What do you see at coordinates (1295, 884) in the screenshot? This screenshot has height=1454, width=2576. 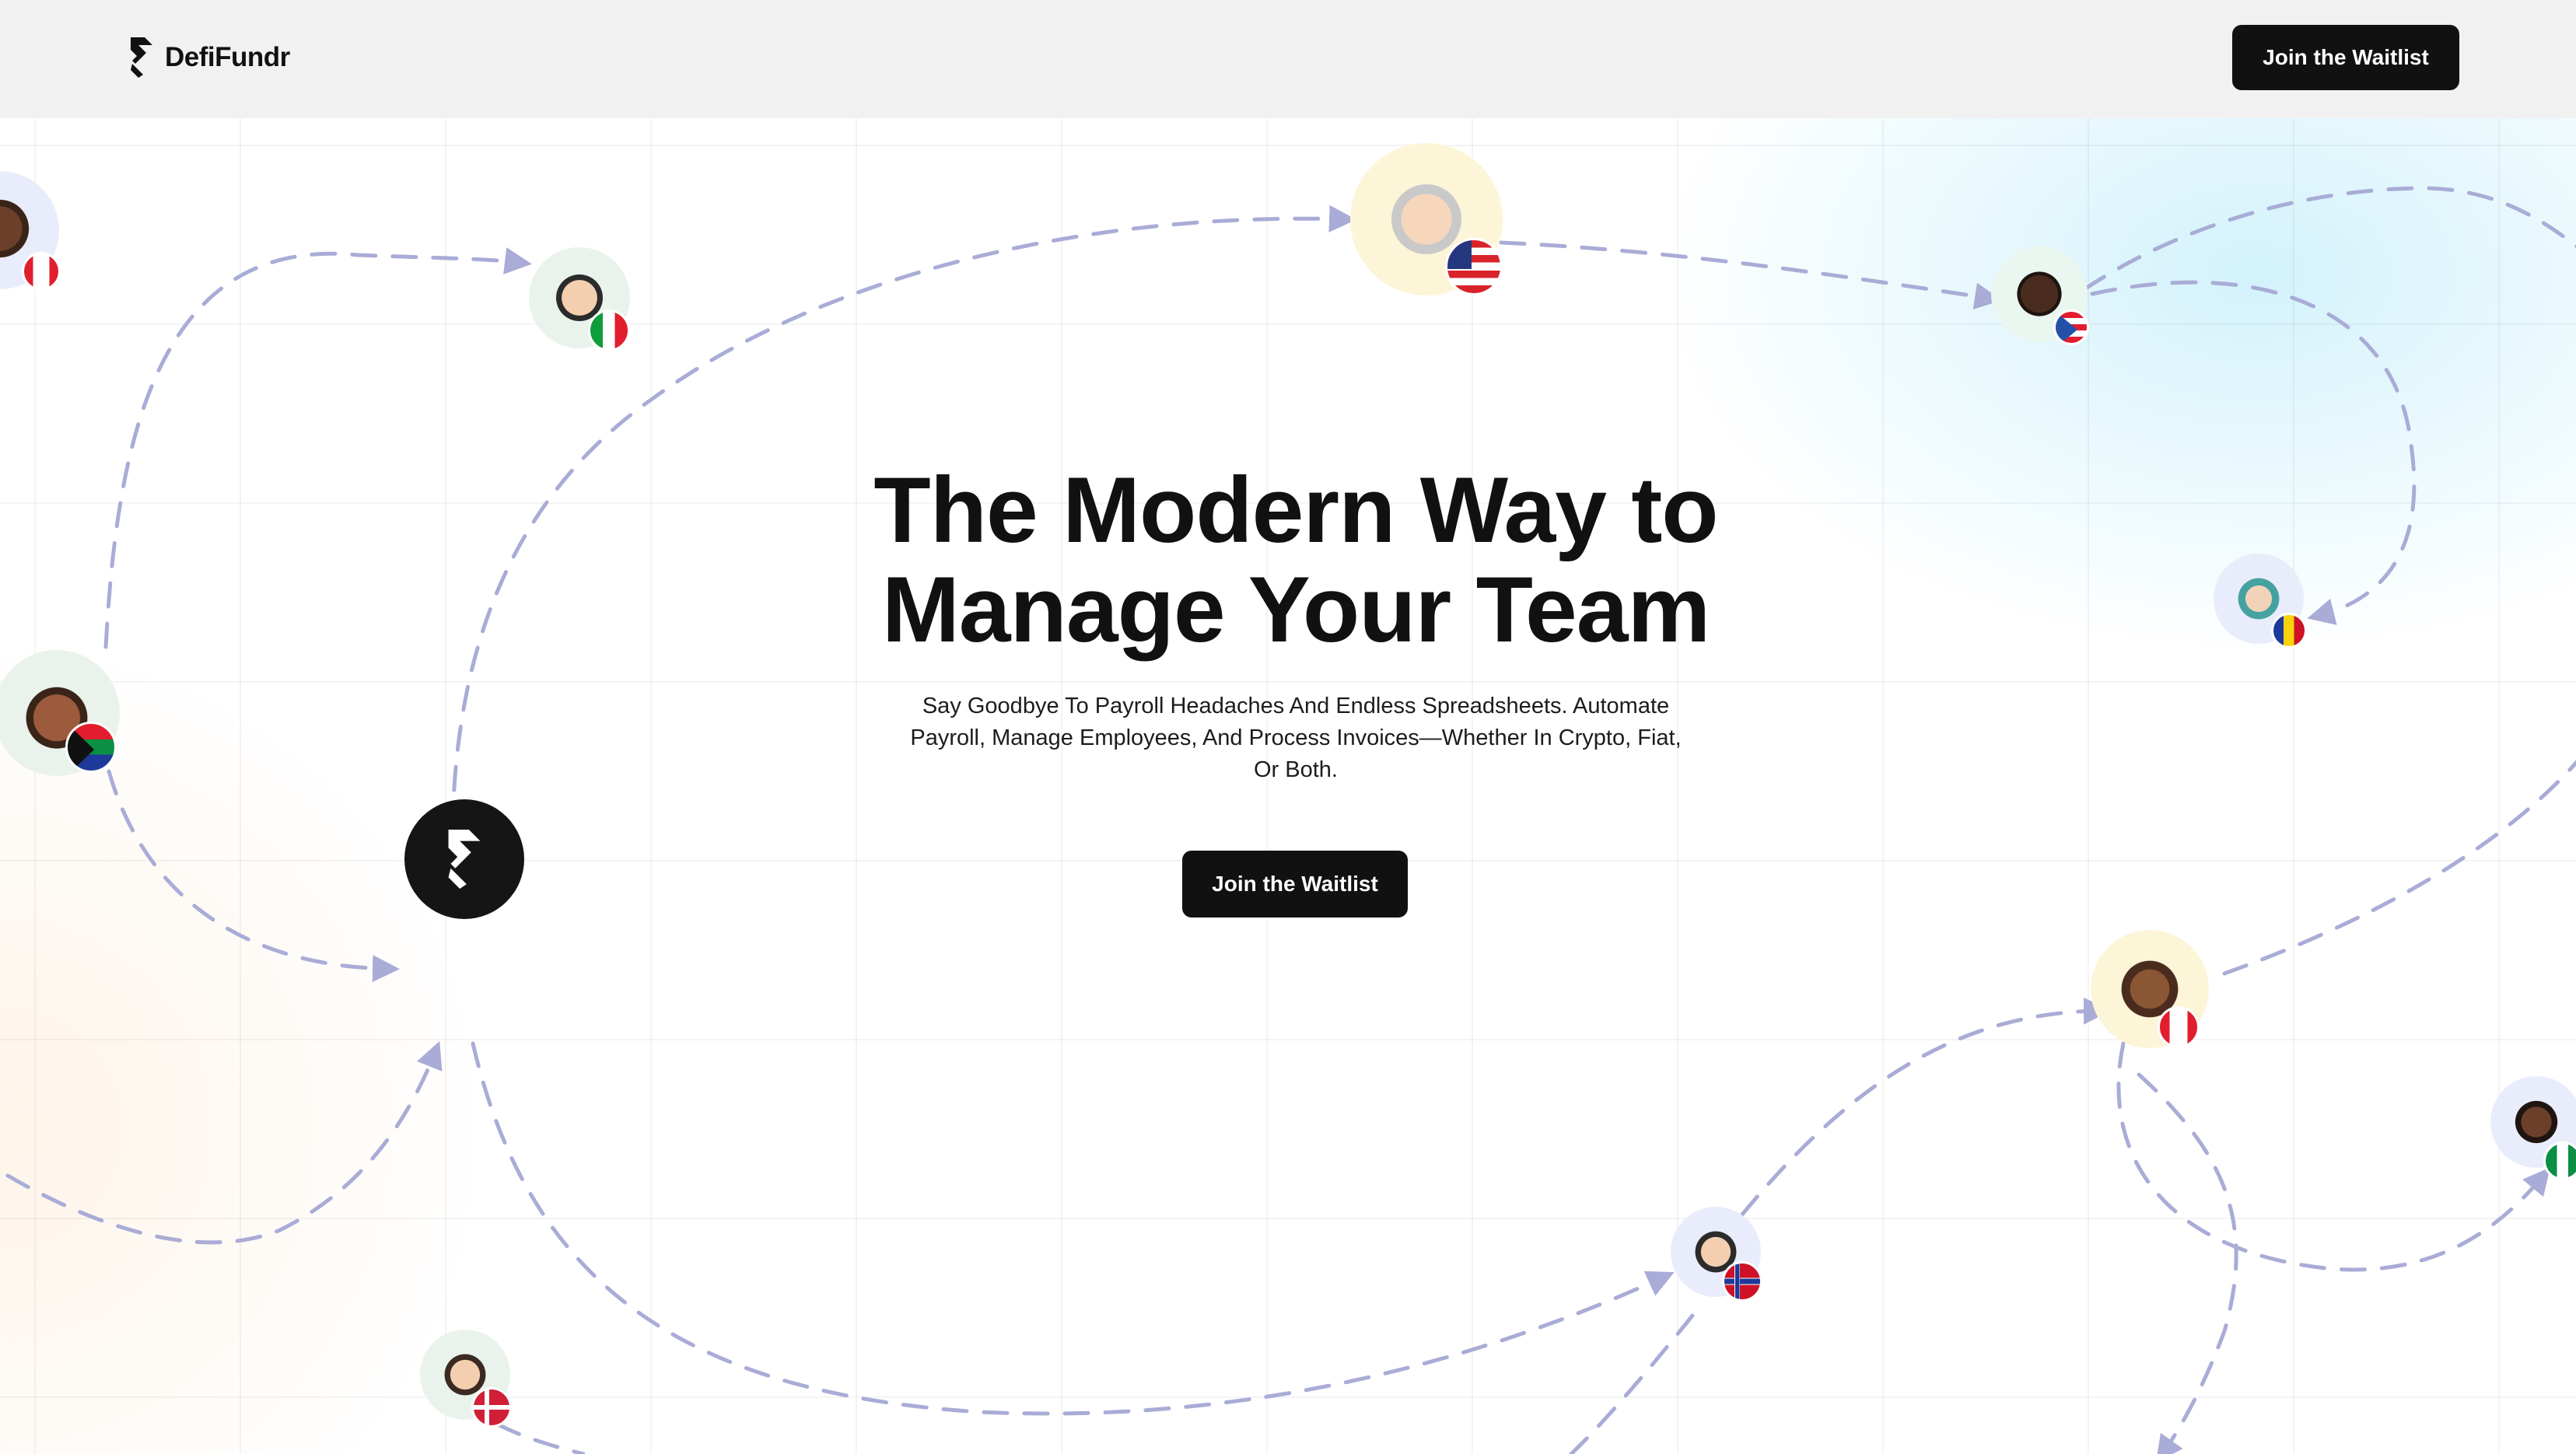 I see `join-waitlist-hero-button: Join the Waitlist` at bounding box center [1295, 884].